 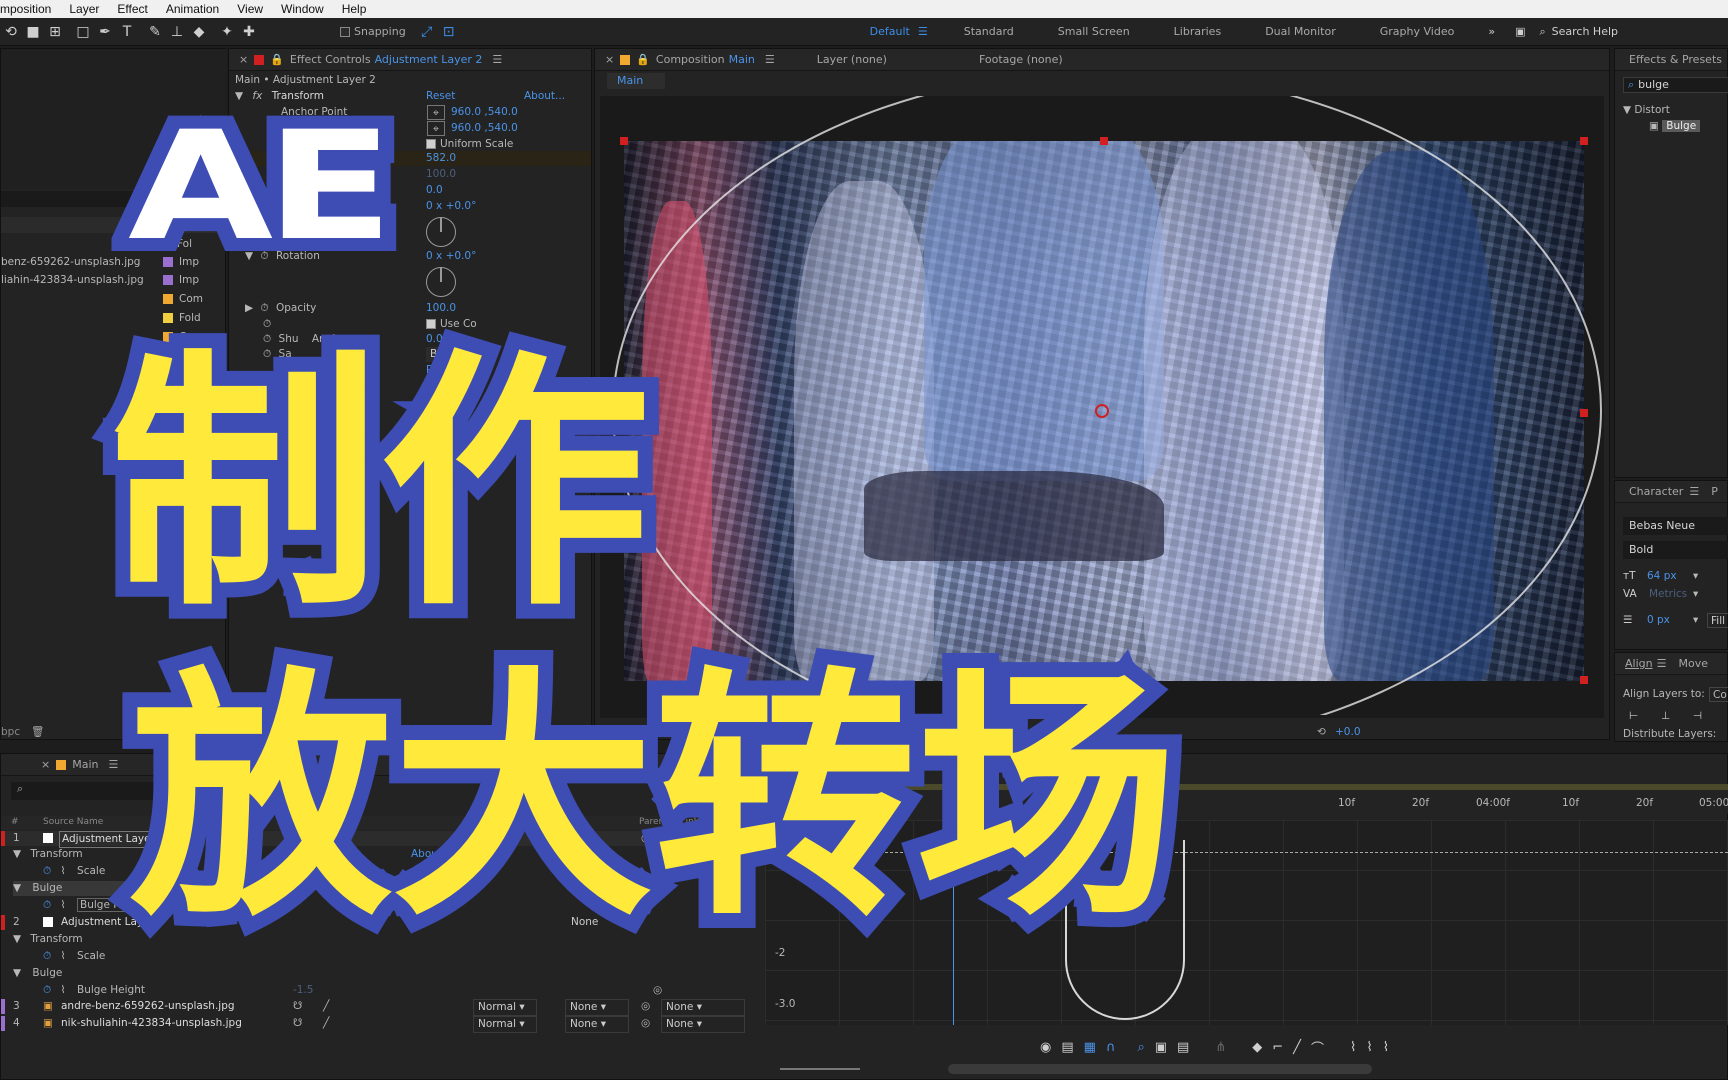 I want to click on edit-keyframe-icon: ◆, so click(x=1257, y=1047).